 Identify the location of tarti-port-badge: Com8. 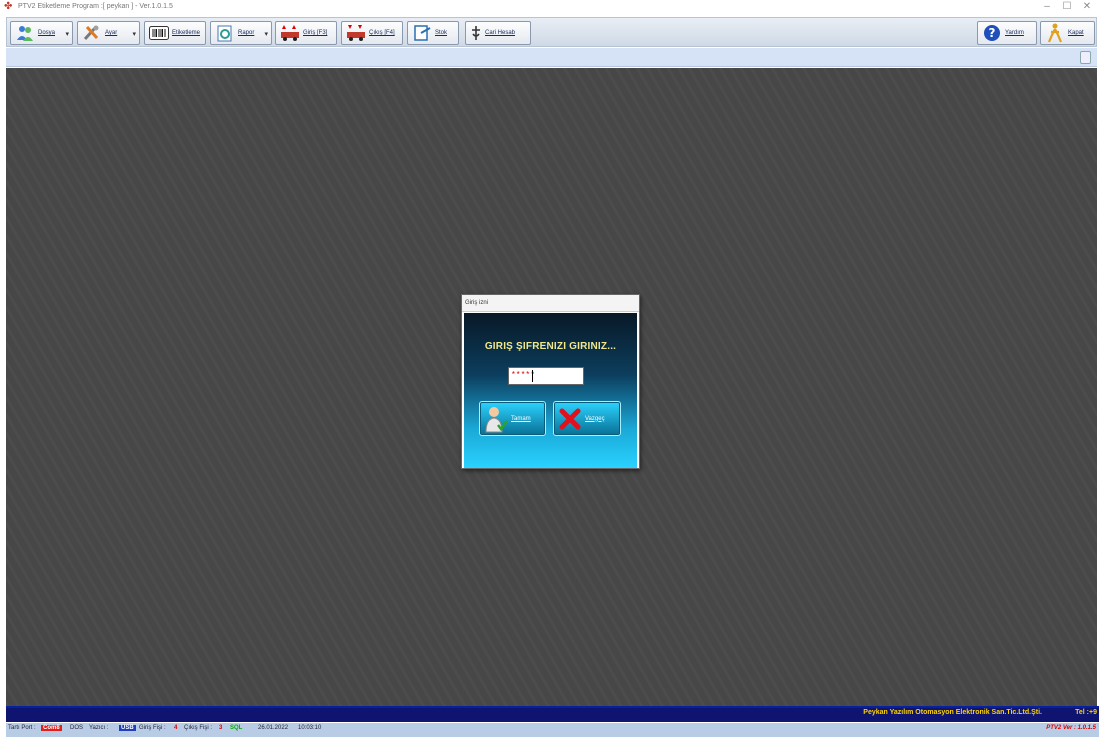
(51, 728).